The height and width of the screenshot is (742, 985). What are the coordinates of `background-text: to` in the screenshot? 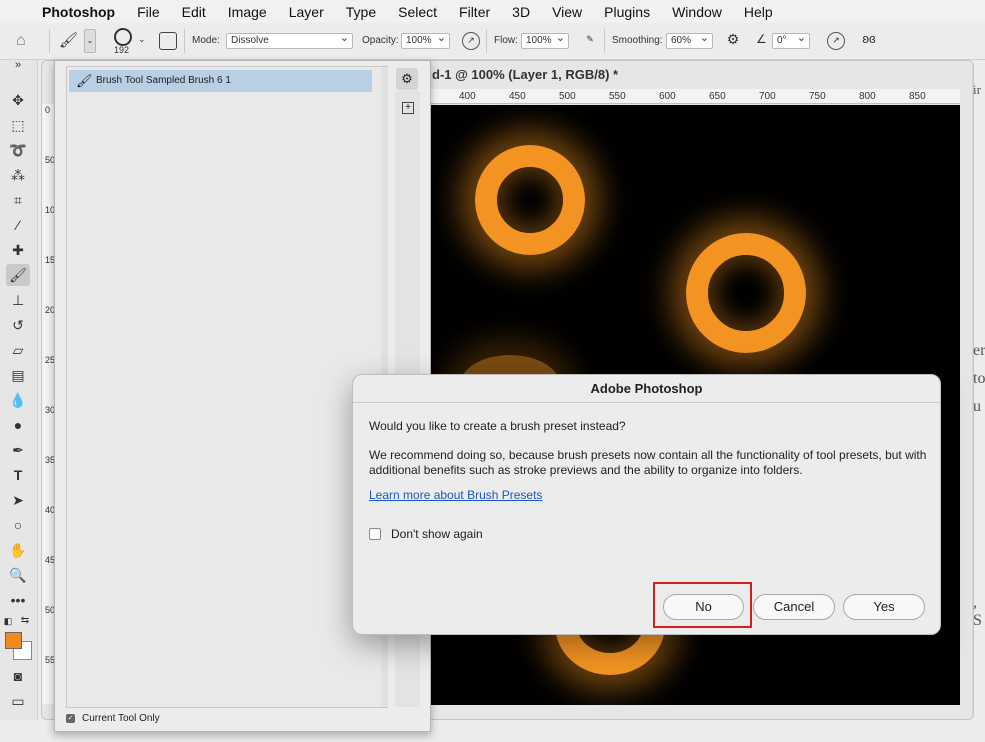 It's located at (979, 378).